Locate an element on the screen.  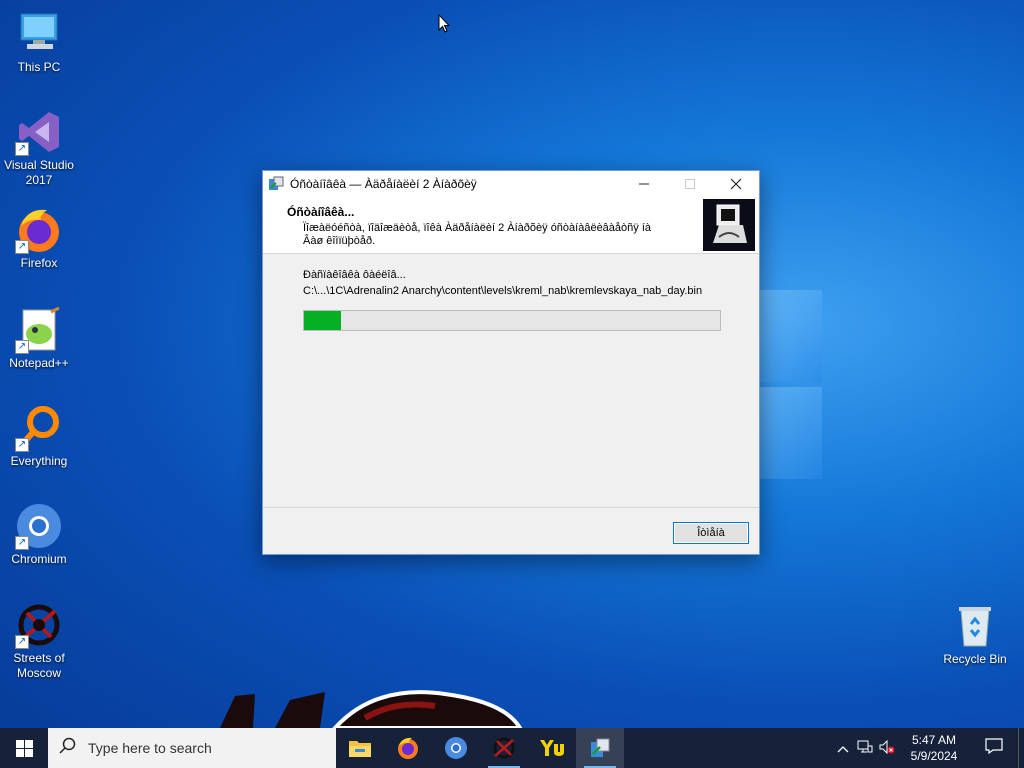
action-center-button is located at coordinates (994, 748).